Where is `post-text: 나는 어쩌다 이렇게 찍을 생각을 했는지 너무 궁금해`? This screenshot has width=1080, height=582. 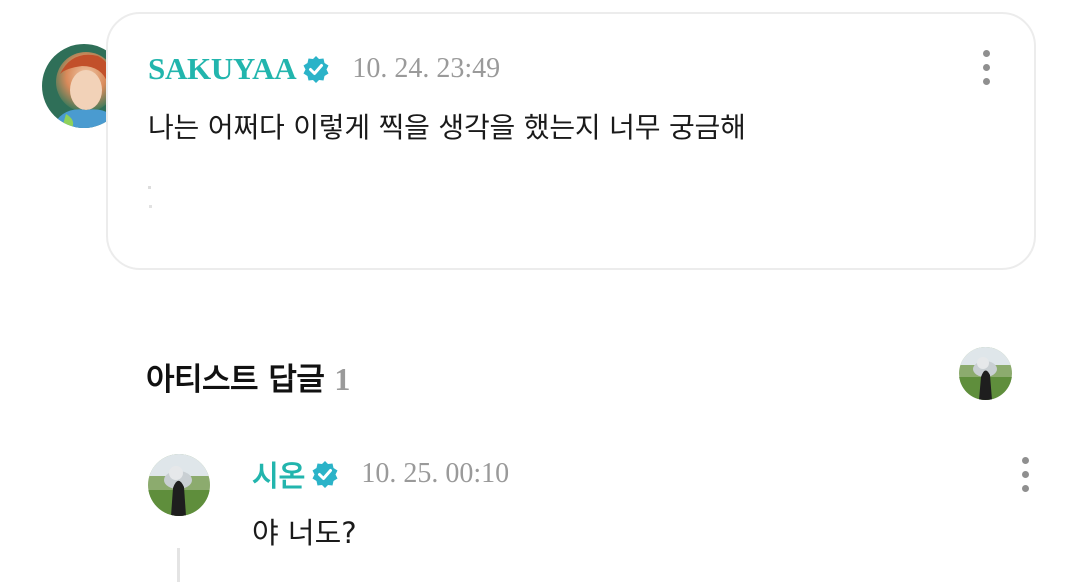 post-text: 나는 어쩌다 이렇게 찍을 생각을 했는지 너무 궁금해 is located at coordinates (447, 127).